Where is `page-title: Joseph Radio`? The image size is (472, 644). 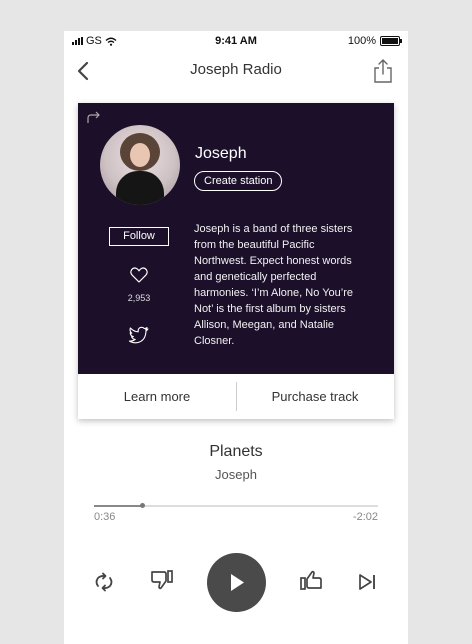 page-title: Joseph Radio is located at coordinates (236, 69).